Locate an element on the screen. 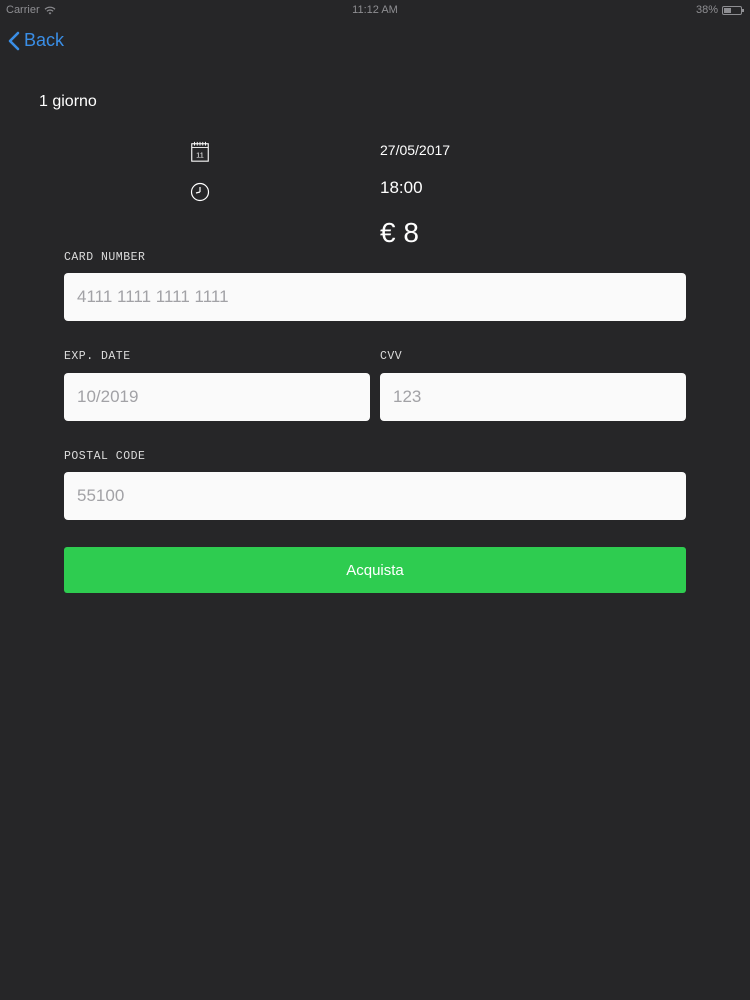 This screenshot has width=750, height=1000. calendar-icon: 11 is located at coordinates (200, 151).